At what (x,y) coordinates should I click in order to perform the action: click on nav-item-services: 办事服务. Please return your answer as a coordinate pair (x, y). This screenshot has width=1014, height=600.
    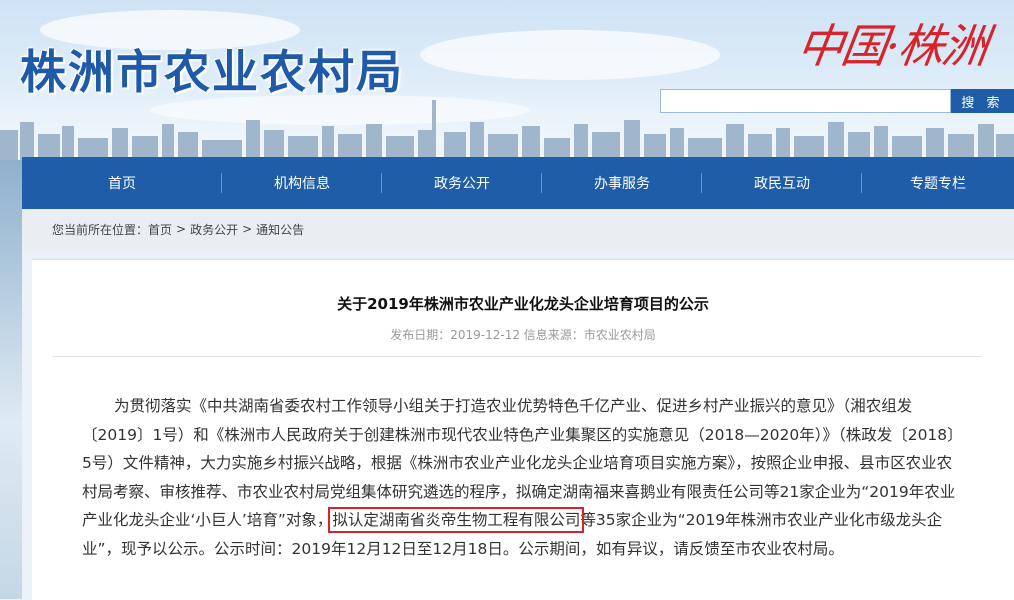
    Looking at the image, I should click on (622, 183).